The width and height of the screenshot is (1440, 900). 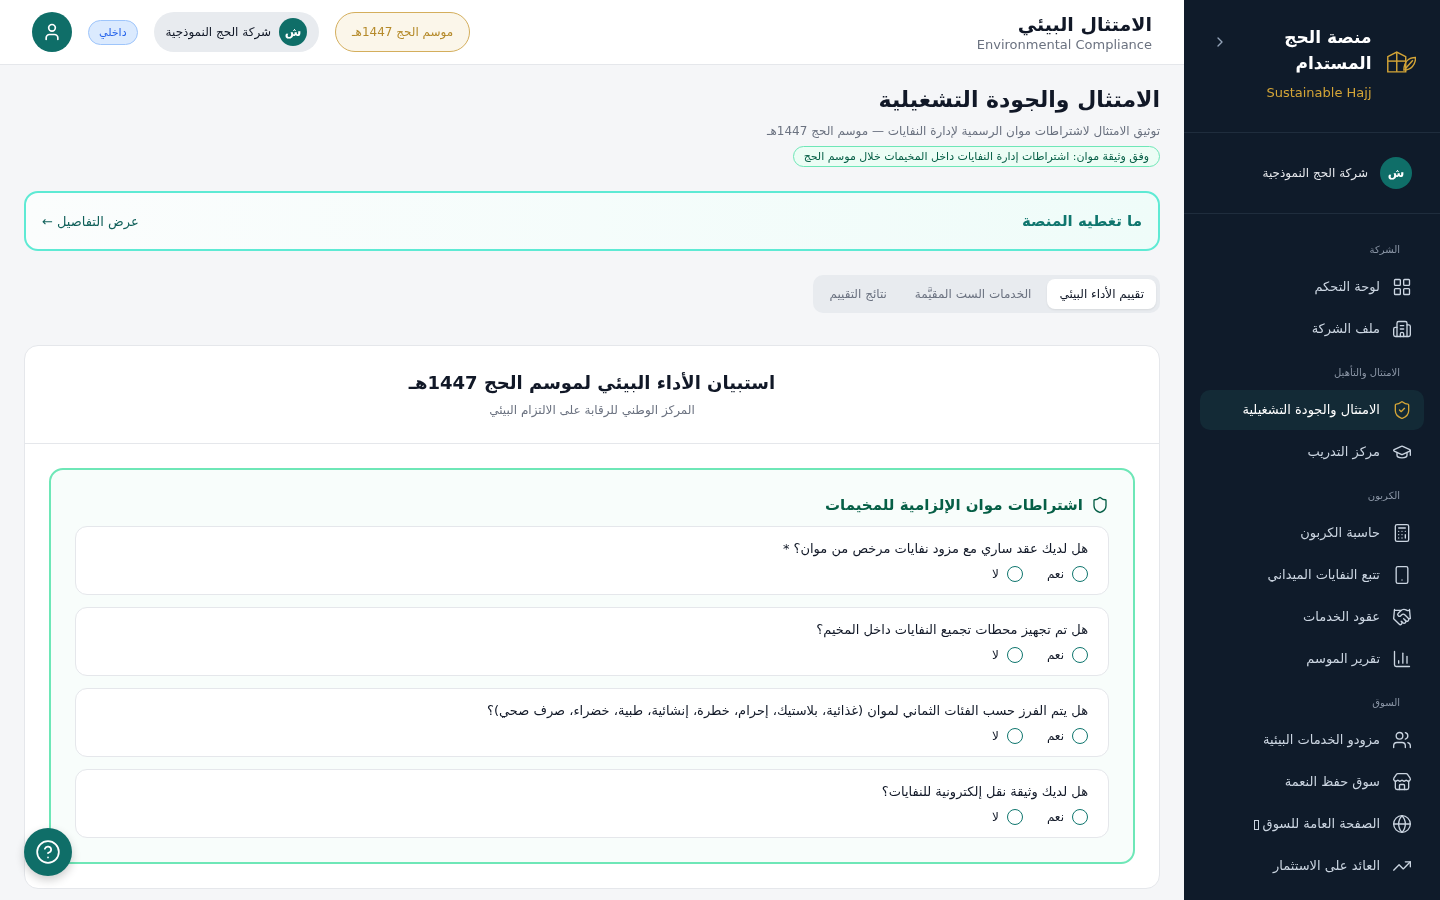 What do you see at coordinates (1064, 44) in the screenshot?
I see `header-subtitle: Environmental Compliance` at bounding box center [1064, 44].